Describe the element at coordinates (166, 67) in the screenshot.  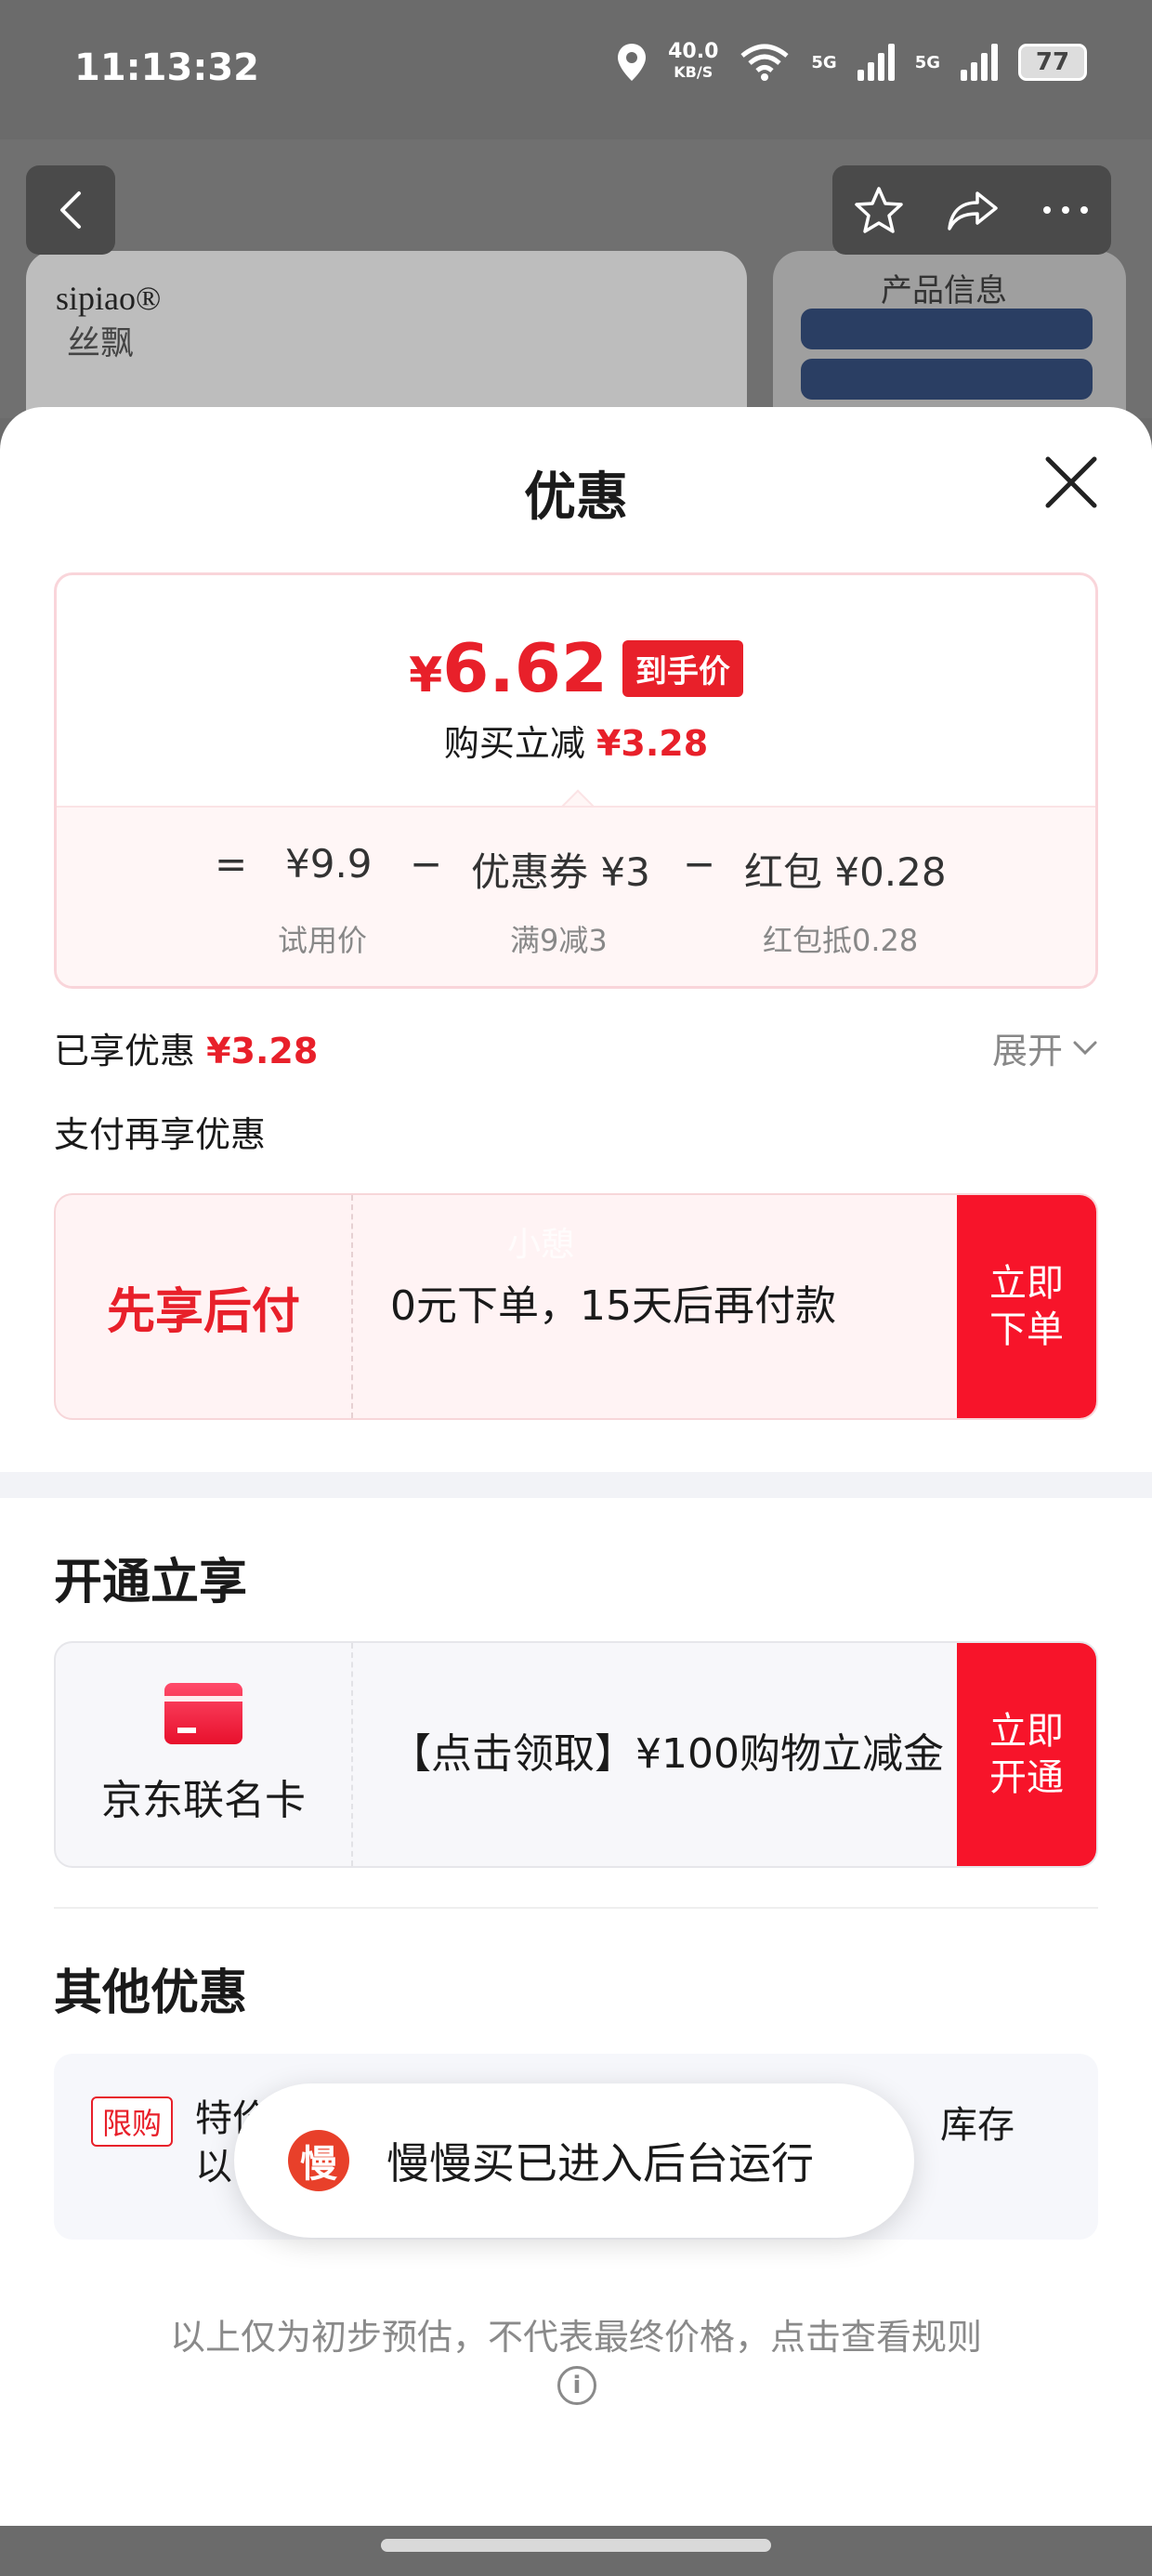
I see `status-time: 11:13:32` at that location.